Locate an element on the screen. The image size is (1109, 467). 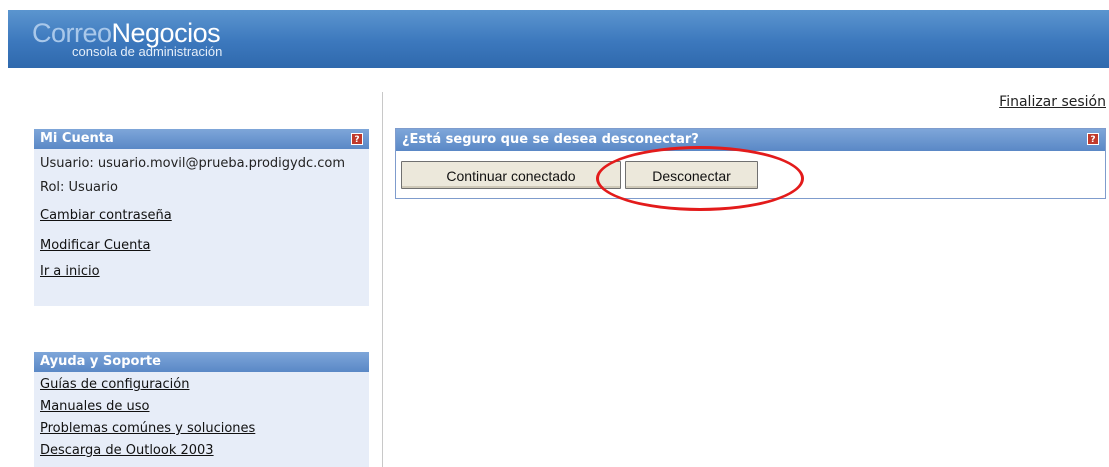
brand-subtitle: consola de administración is located at coordinates (147, 51).